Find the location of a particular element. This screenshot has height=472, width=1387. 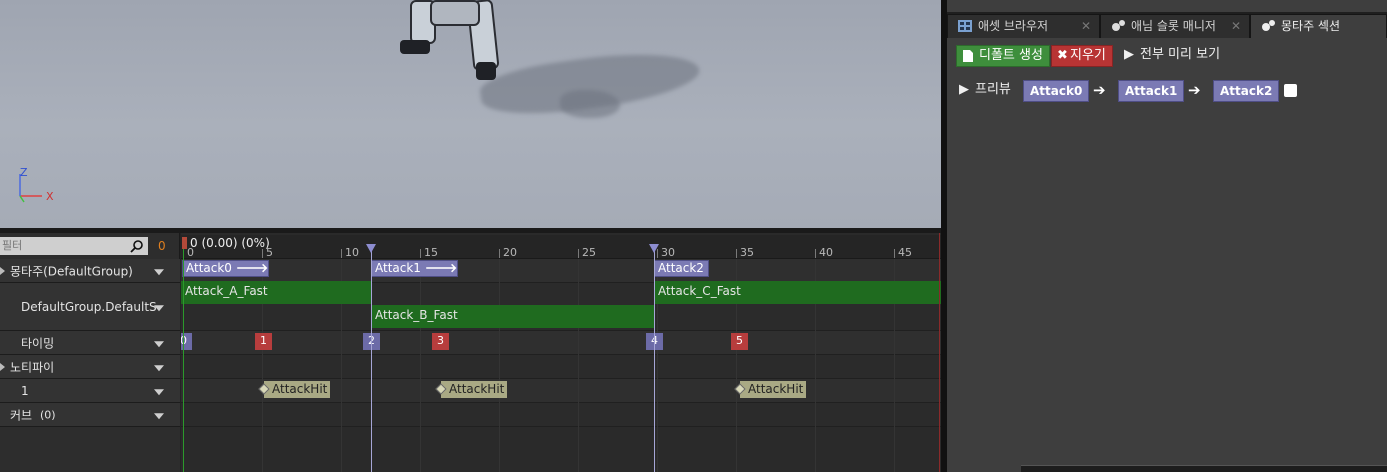

loop-checkbox is located at coordinates (1290, 90).